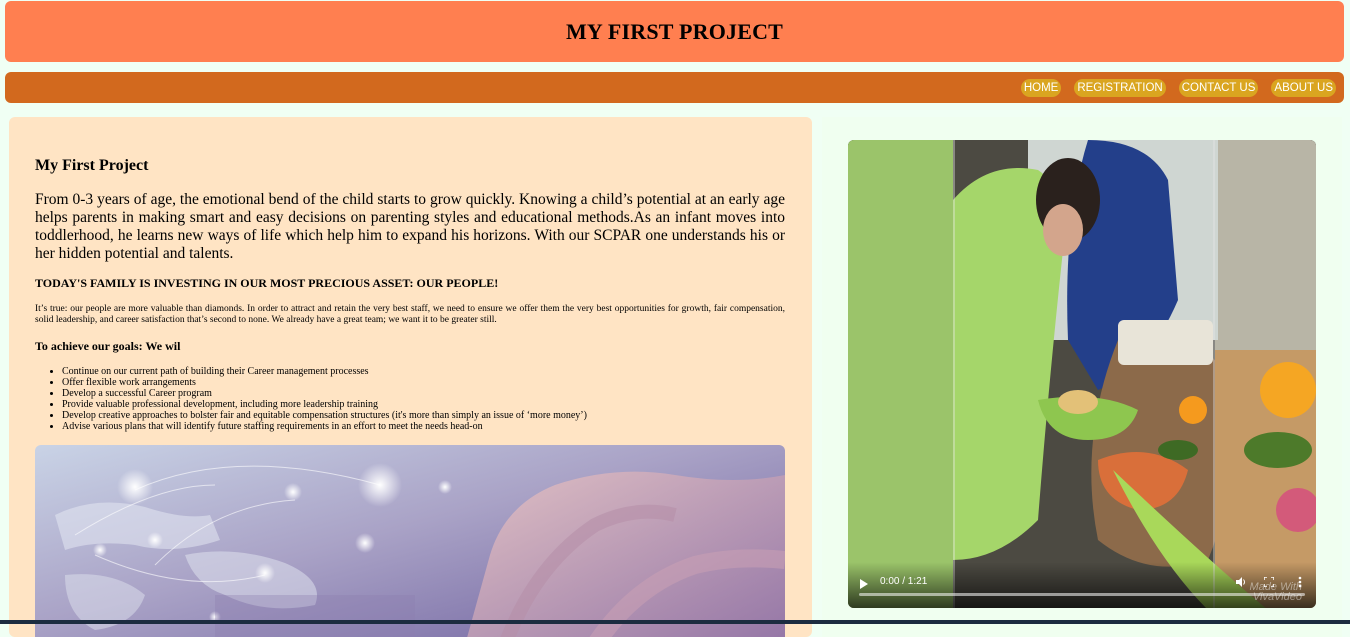  What do you see at coordinates (108, 346) in the screenshot?
I see `goals-heading: To achieve our goals: We wil` at bounding box center [108, 346].